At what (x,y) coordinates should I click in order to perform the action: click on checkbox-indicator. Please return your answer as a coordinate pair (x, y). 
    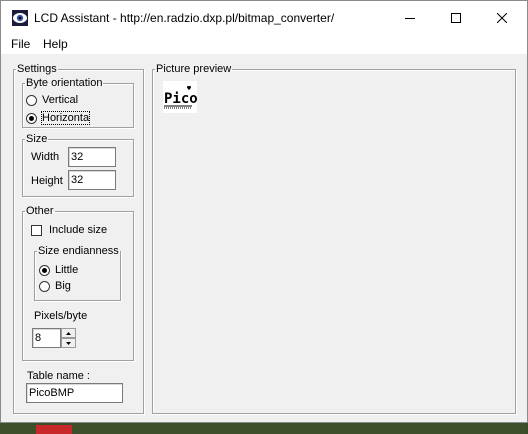
    Looking at the image, I should click on (36, 230).